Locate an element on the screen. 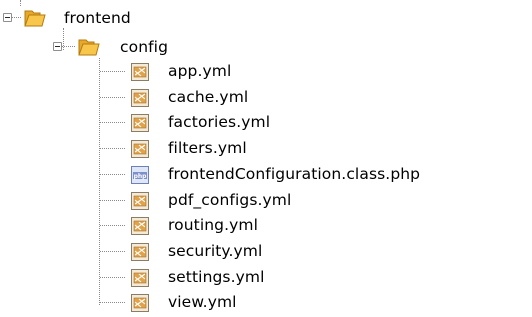  tree-node-label: view.yml is located at coordinates (202, 302).